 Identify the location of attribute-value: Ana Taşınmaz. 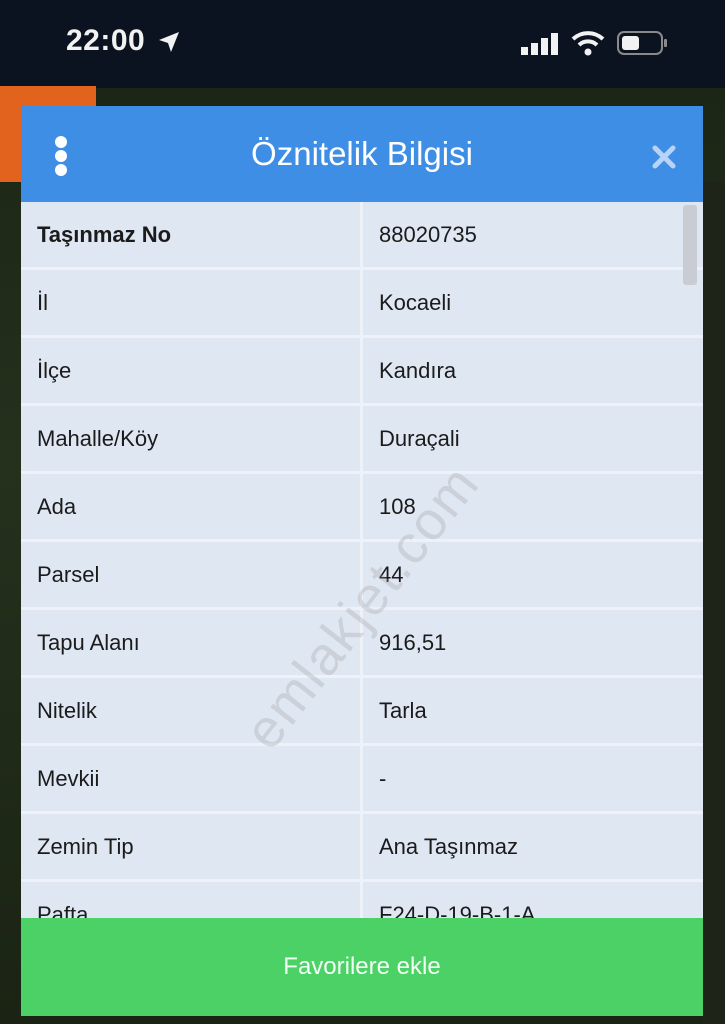
(532, 847).